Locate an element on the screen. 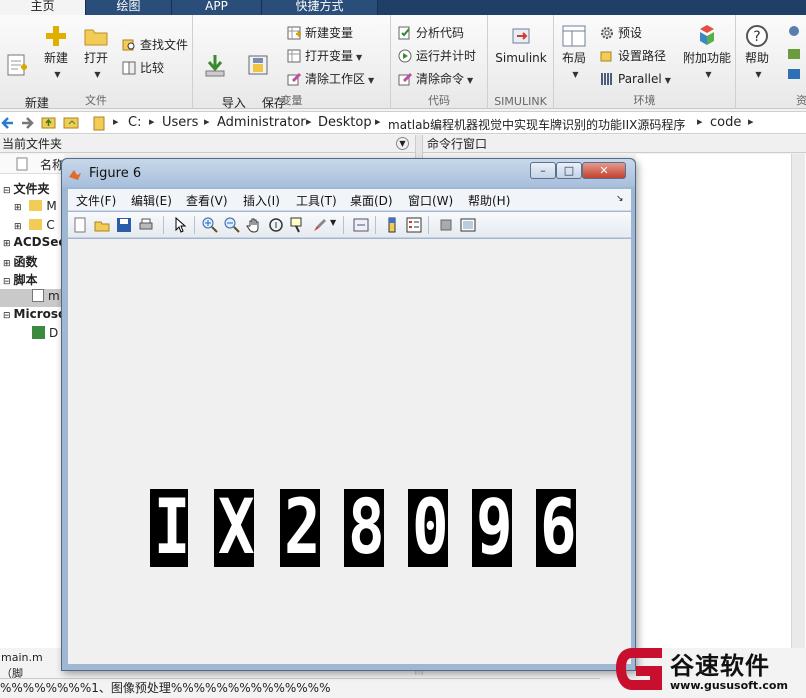  community-icons is located at coordinates (794, 53).